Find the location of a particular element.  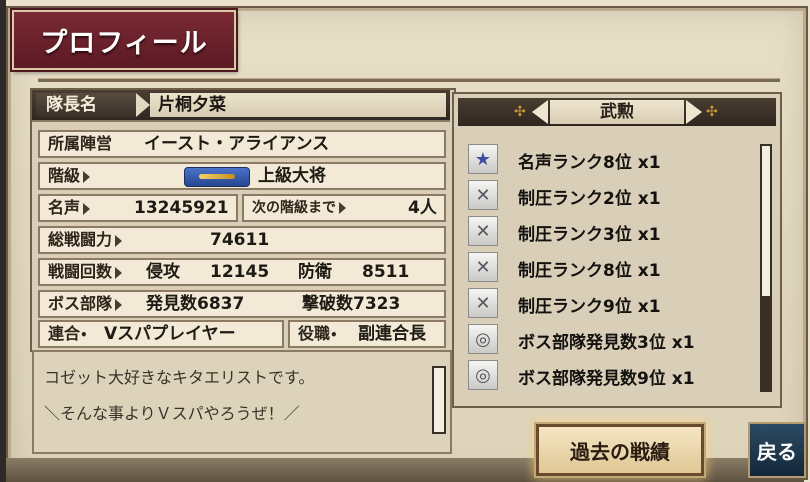

past-records-button: 過去の戦績 is located at coordinates (620, 450).